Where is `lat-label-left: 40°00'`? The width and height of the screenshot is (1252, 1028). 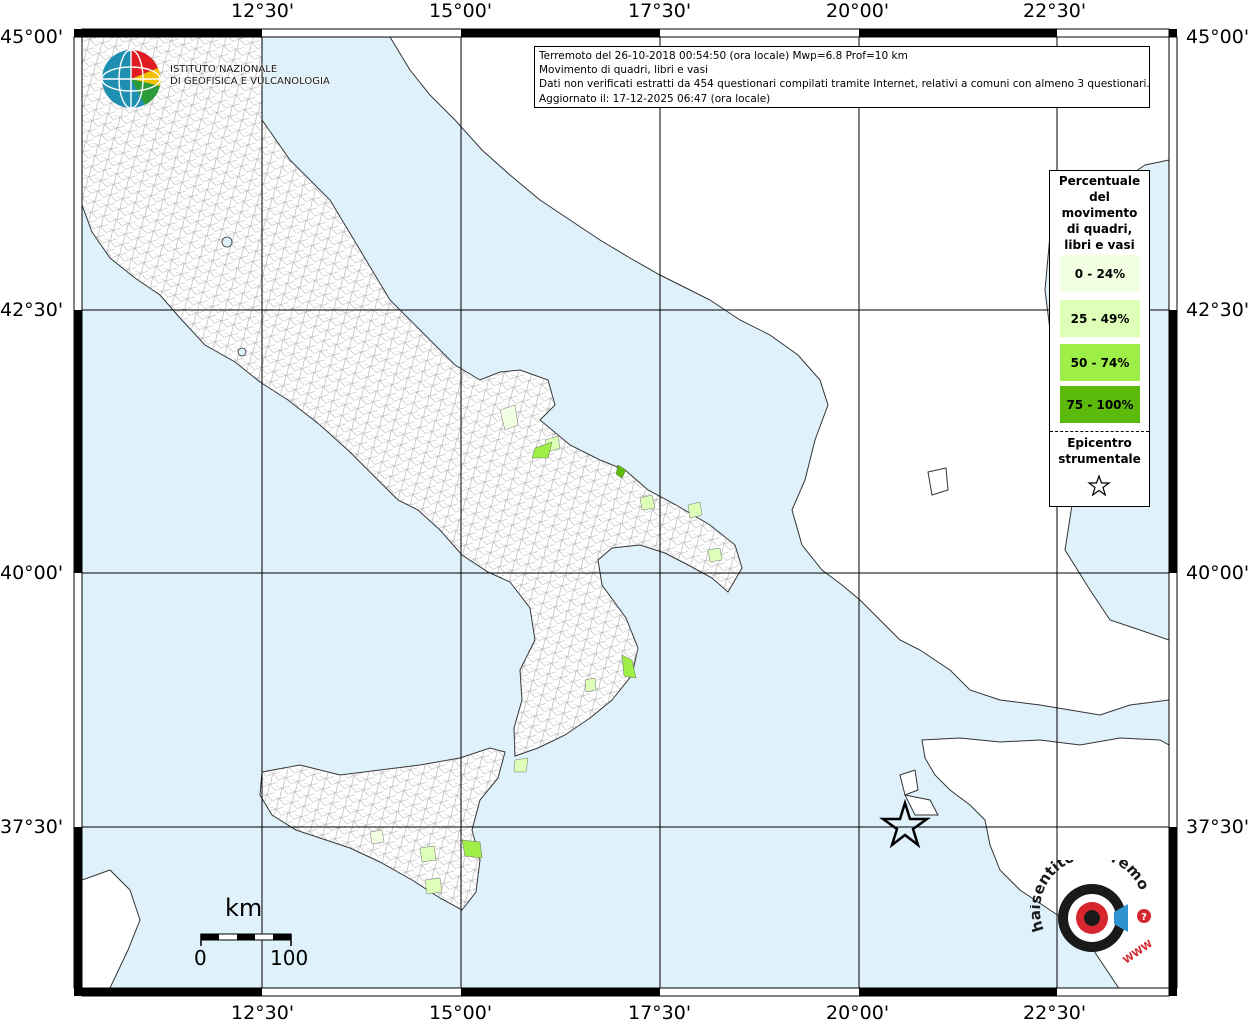
lat-label-left: 40°00' is located at coordinates (32, 573).